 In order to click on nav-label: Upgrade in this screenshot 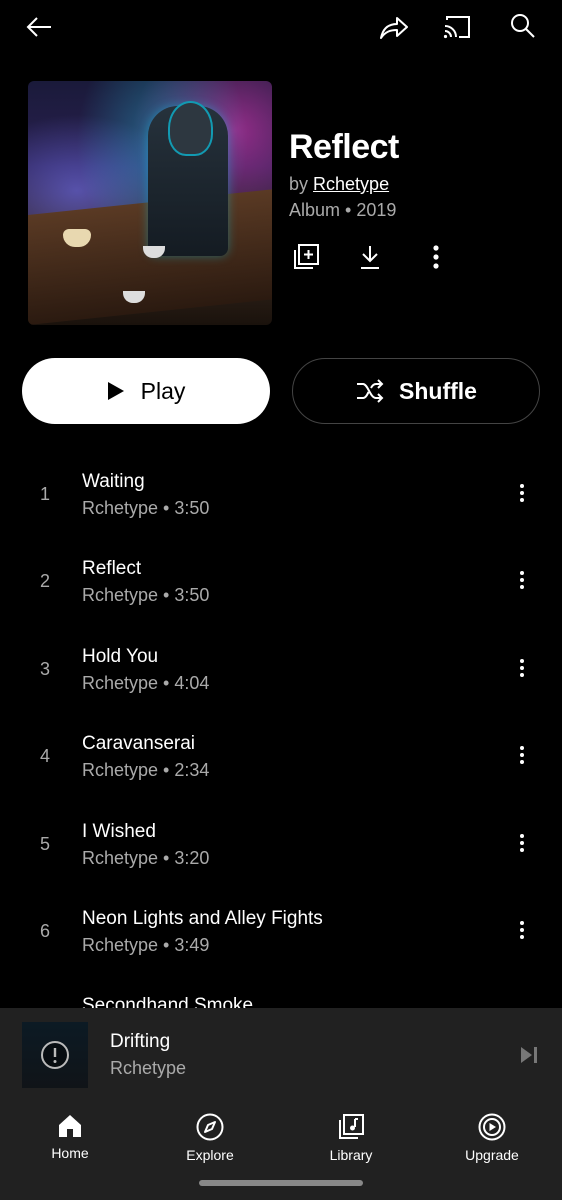, I will do `click(492, 1155)`.